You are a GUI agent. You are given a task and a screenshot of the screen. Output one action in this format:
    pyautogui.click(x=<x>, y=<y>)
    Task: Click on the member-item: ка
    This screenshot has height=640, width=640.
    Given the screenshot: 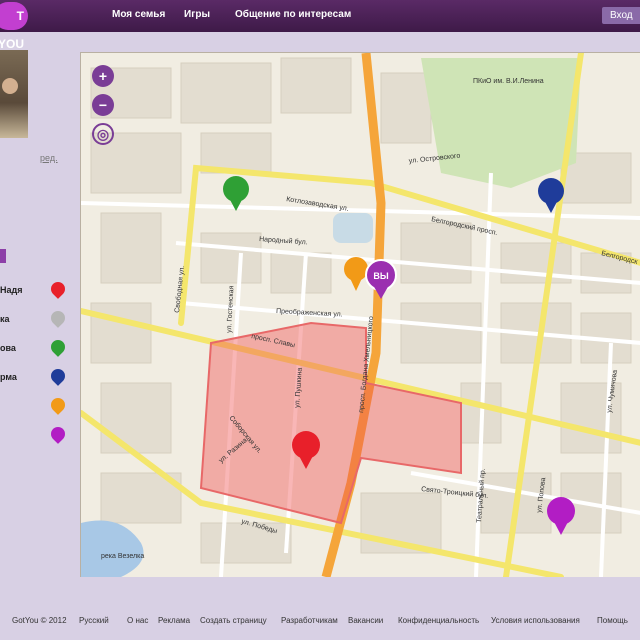 What is the action you would take?
    pyautogui.click(x=35, y=325)
    